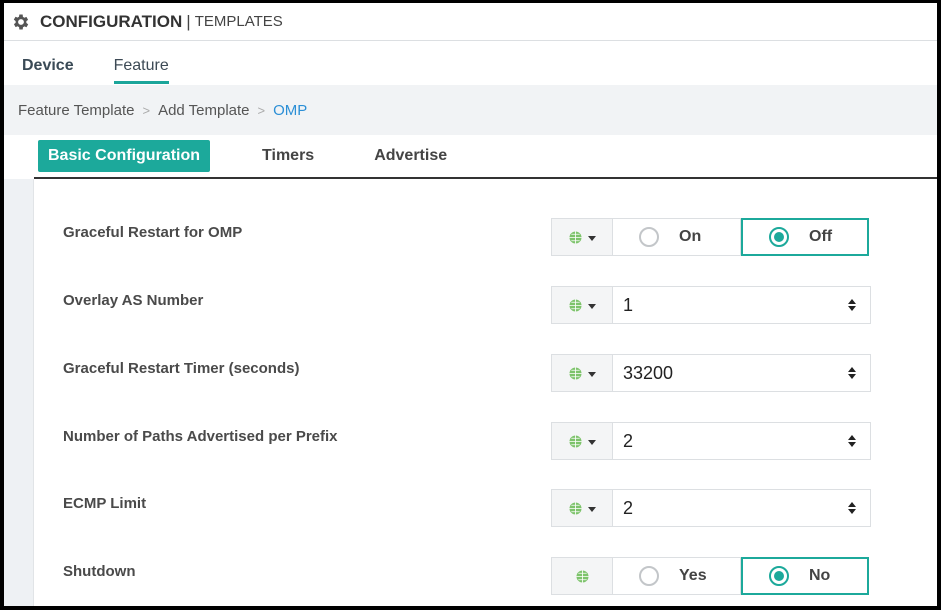 The height and width of the screenshot is (610, 941). I want to click on shutdown-control: Yes No, so click(710, 576).